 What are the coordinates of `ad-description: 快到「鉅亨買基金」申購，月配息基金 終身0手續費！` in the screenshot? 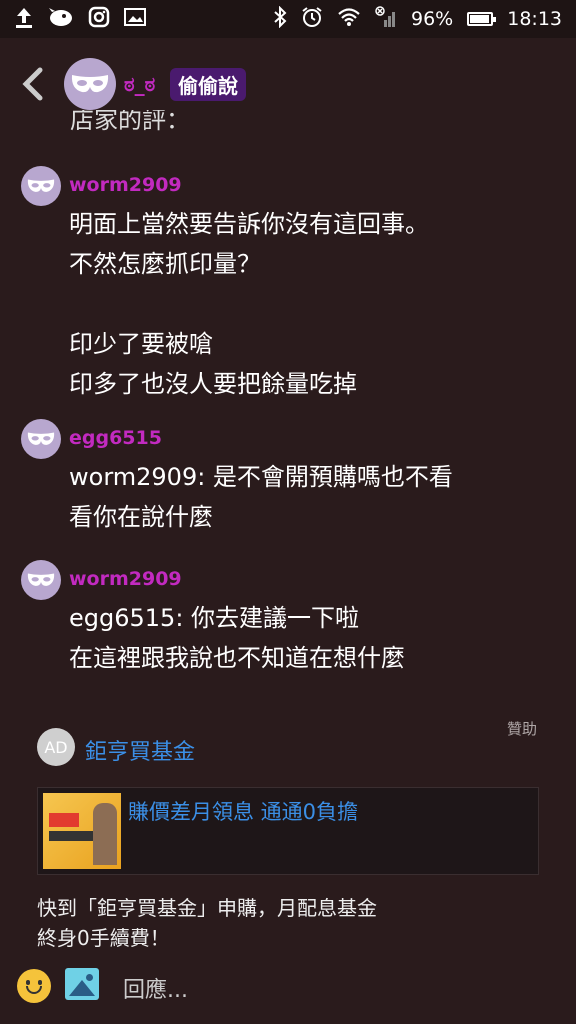 It's located at (207, 923).